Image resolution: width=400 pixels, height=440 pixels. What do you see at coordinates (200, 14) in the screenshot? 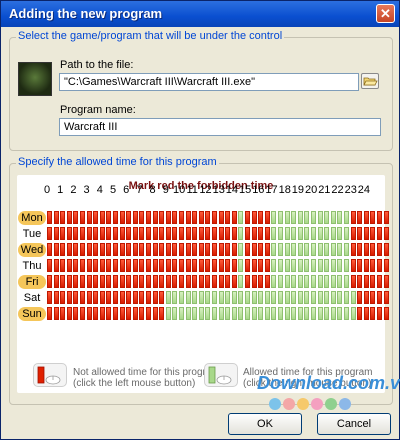
I see `title-bar: Adding the new program ✕` at bounding box center [200, 14].